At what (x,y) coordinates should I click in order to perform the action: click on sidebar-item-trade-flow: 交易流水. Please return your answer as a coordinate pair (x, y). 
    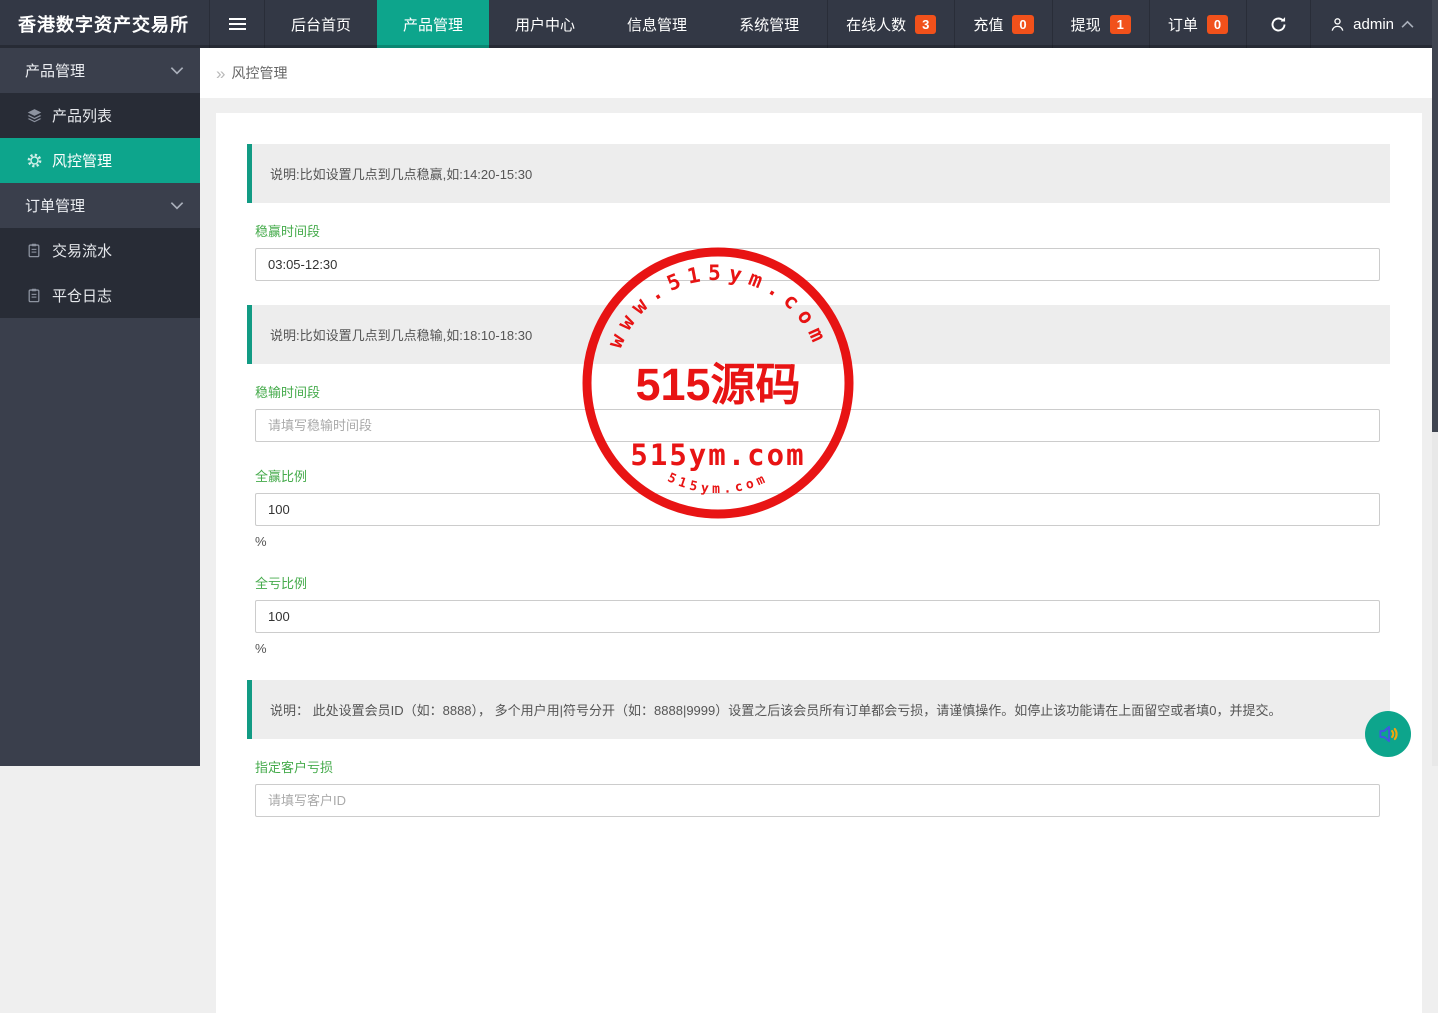
    Looking at the image, I should click on (100, 250).